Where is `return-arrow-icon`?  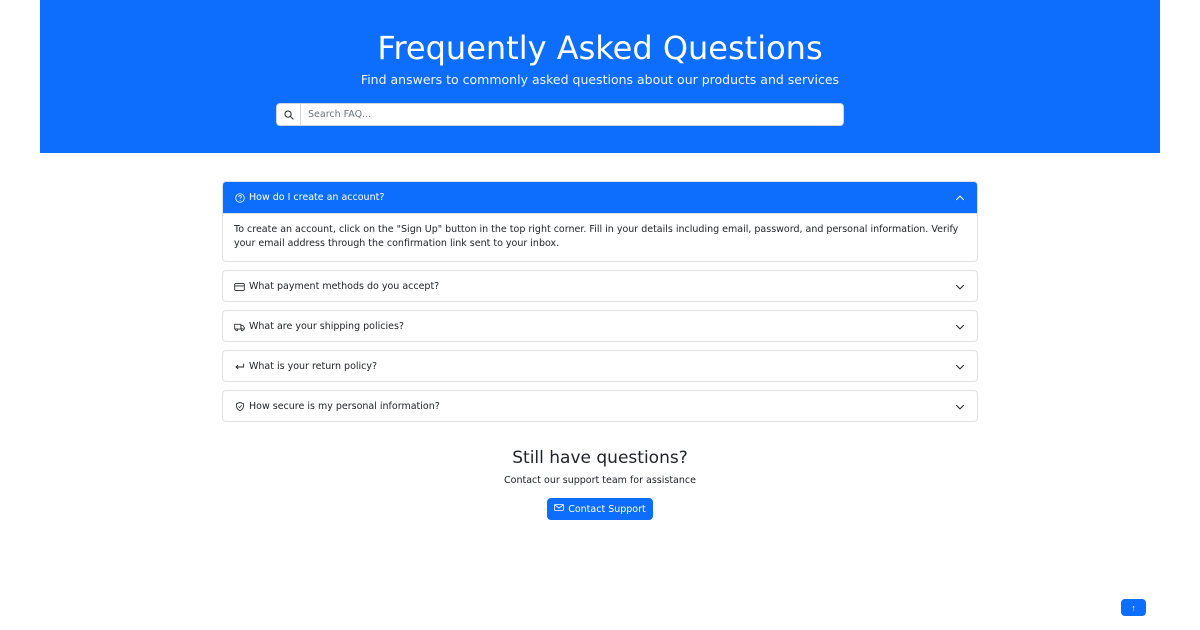 return-arrow-icon is located at coordinates (239, 366).